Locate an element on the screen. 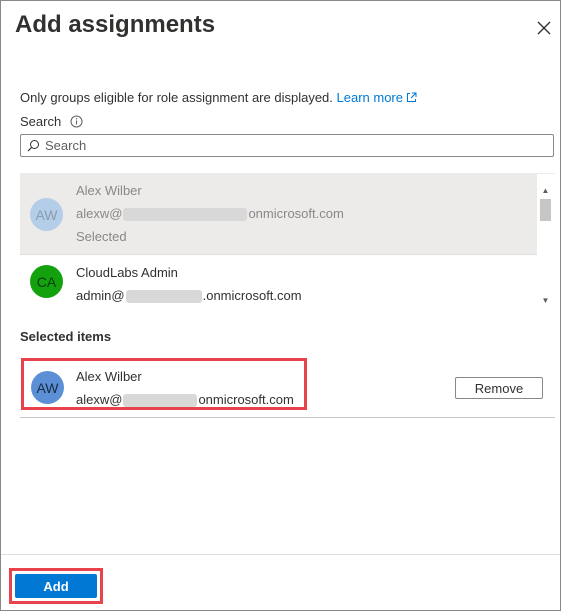  annotation-highlight-box: Add is located at coordinates (56, 586).